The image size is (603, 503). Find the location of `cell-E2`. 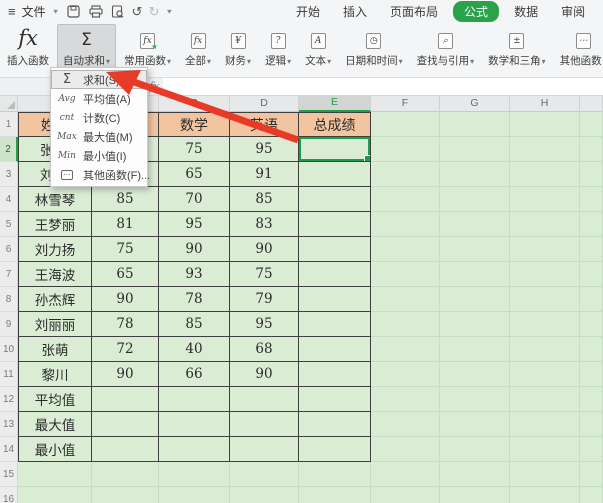

cell-E2 is located at coordinates (335, 149).